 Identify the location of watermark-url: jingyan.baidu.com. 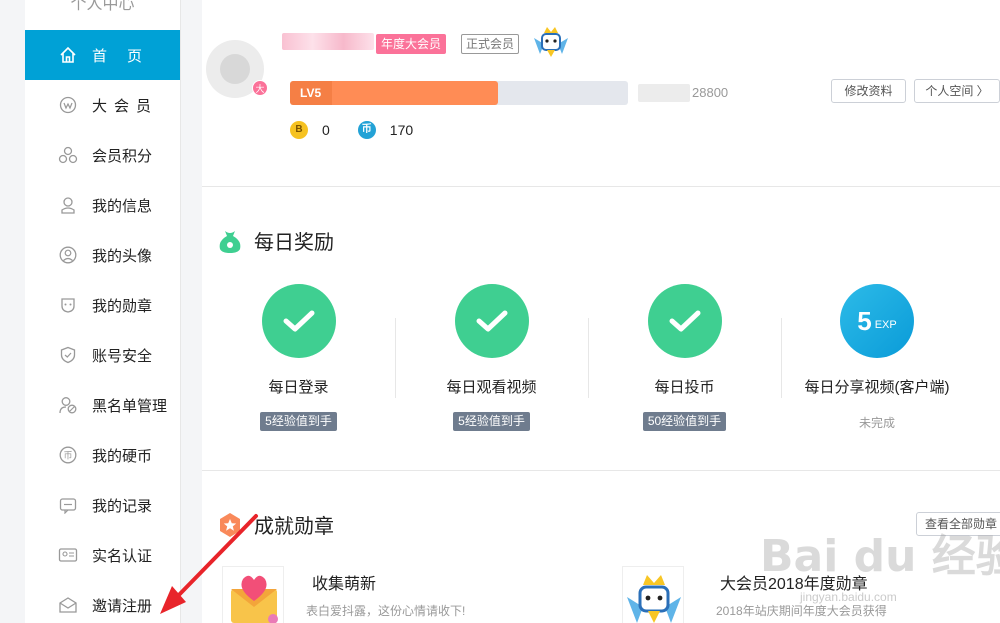
(848, 597).